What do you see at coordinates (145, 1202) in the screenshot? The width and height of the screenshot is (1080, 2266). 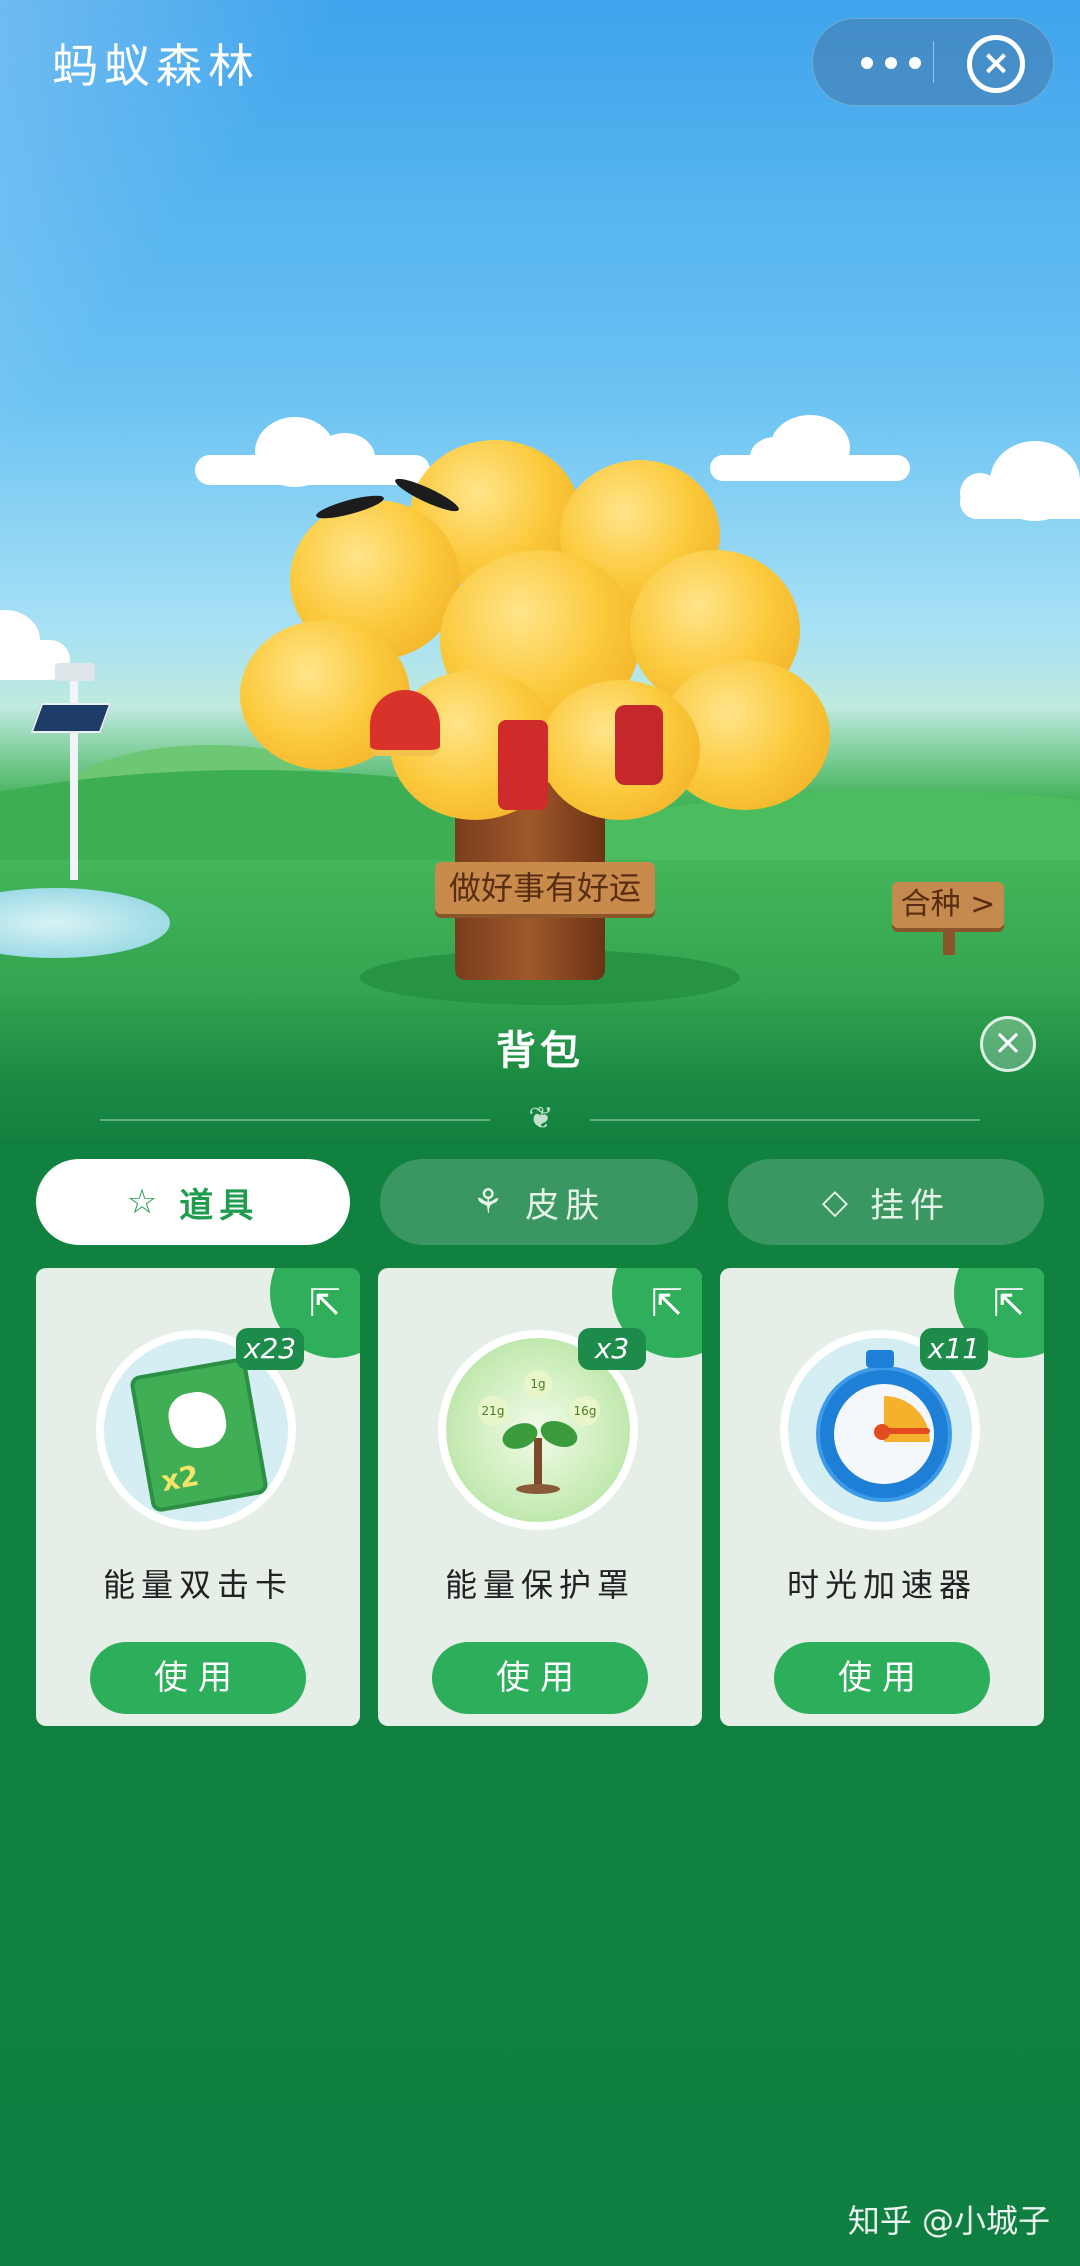 I see `star-icon: ☆` at bounding box center [145, 1202].